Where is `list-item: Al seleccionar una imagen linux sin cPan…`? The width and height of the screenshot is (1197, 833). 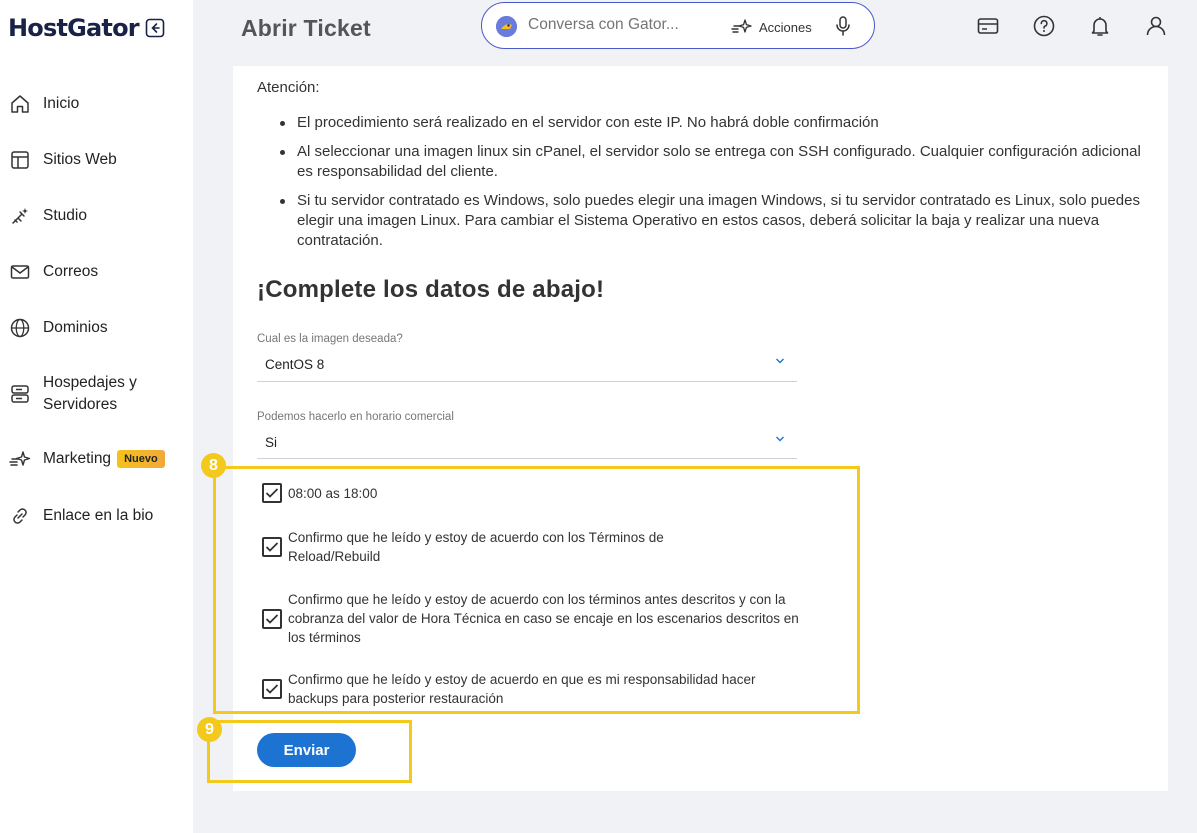
list-item: Al seleccionar una imagen linux sin cPan… is located at coordinates (712, 162).